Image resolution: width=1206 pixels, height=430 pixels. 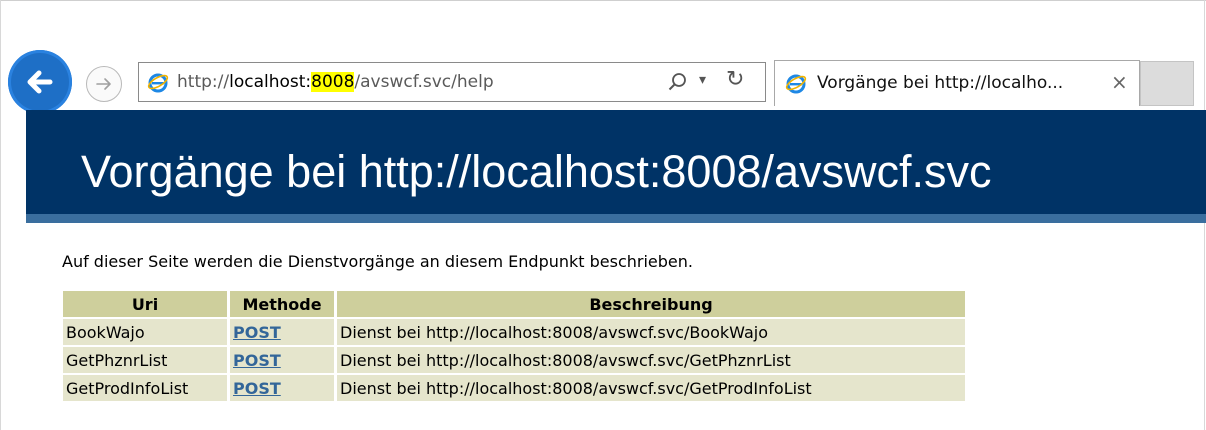 I want to click on uri-cell: BookWajo, so click(x=145, y=332).